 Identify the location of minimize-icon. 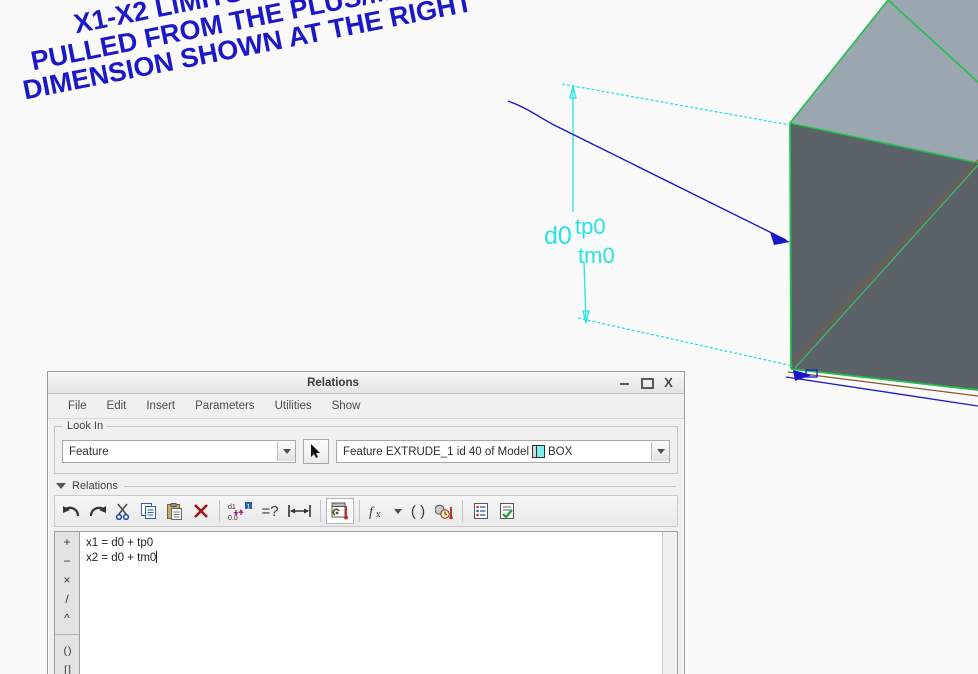
(624, 382).